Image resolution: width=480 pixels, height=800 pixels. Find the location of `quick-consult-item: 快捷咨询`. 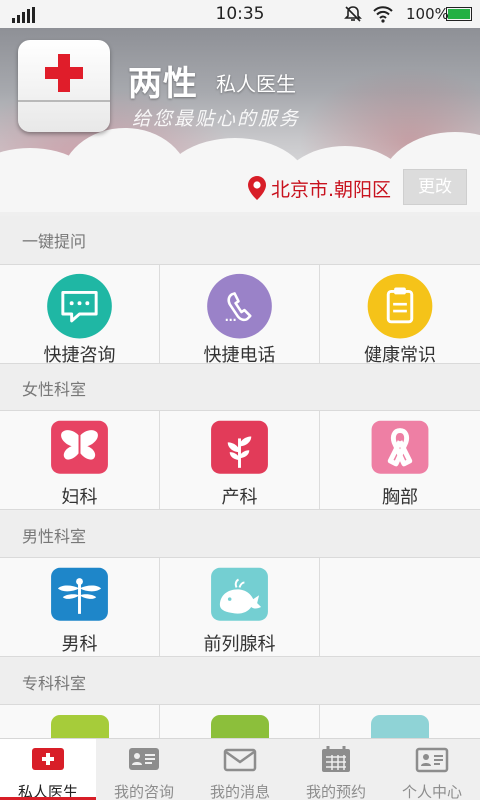

quick-consult-item: 快捷咨询 is located at coordinates (80, 315).